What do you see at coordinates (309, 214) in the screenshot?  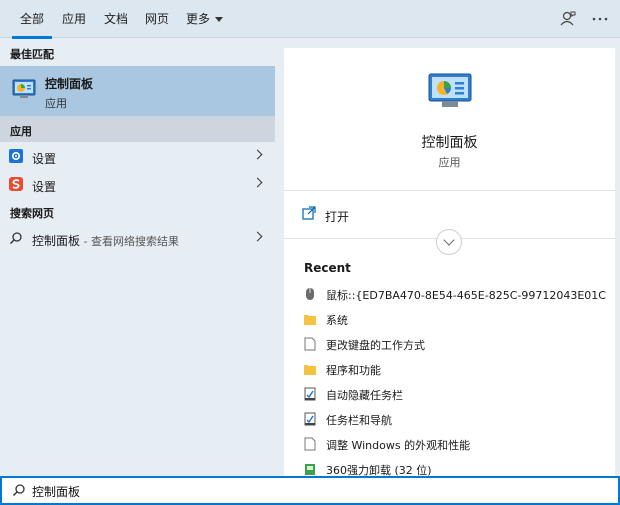 I see `open-icon` at bounding box center [309, 214].